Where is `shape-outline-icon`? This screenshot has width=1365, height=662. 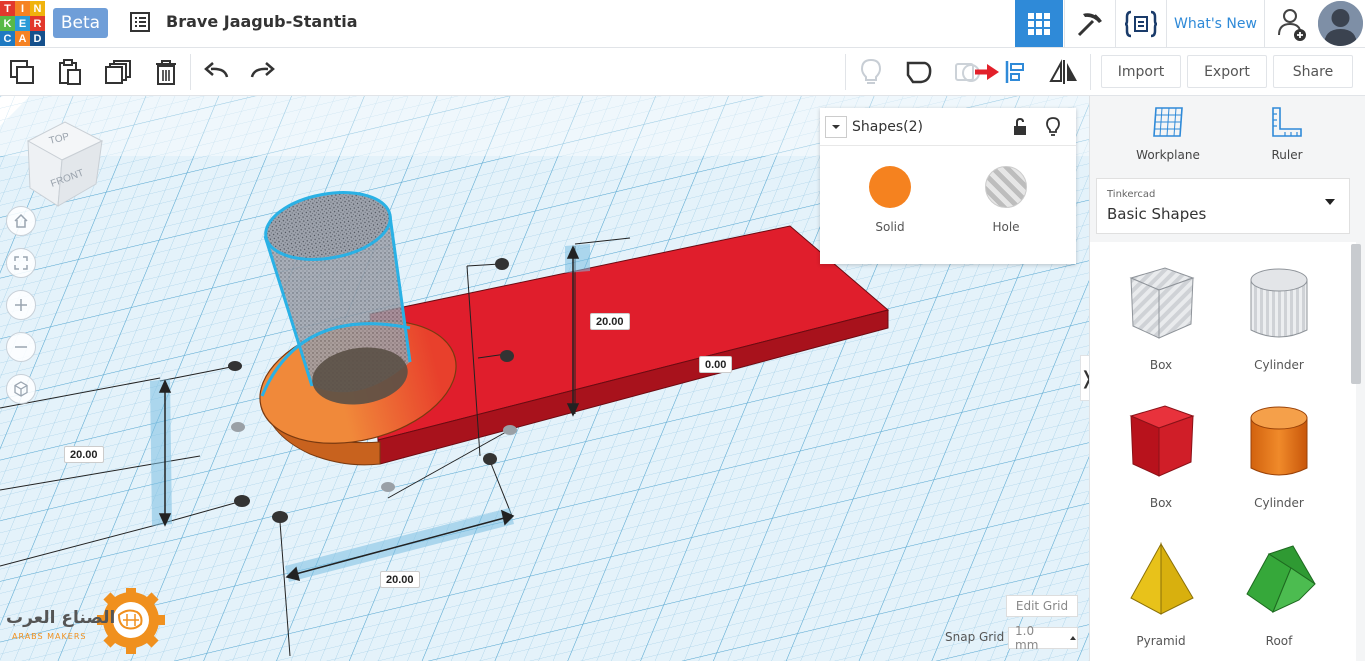 shape-outline-icon is located at coordinates (919, 72).